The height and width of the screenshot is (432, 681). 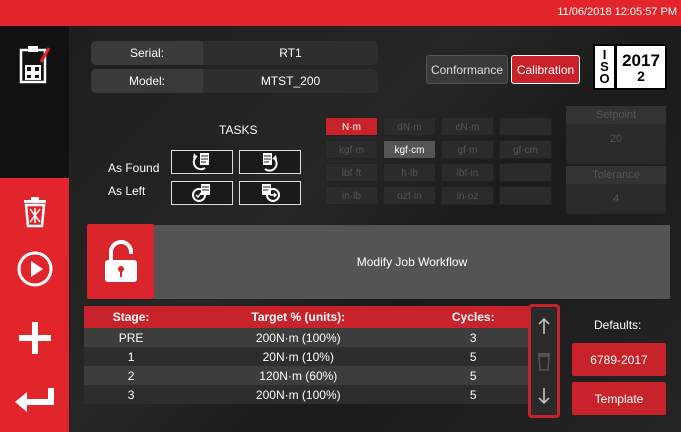 What do you see at coordinates (409, 172) in the screenshot?
I see `unit-ftlb: ft·lb` at bounding box center [409, 172].